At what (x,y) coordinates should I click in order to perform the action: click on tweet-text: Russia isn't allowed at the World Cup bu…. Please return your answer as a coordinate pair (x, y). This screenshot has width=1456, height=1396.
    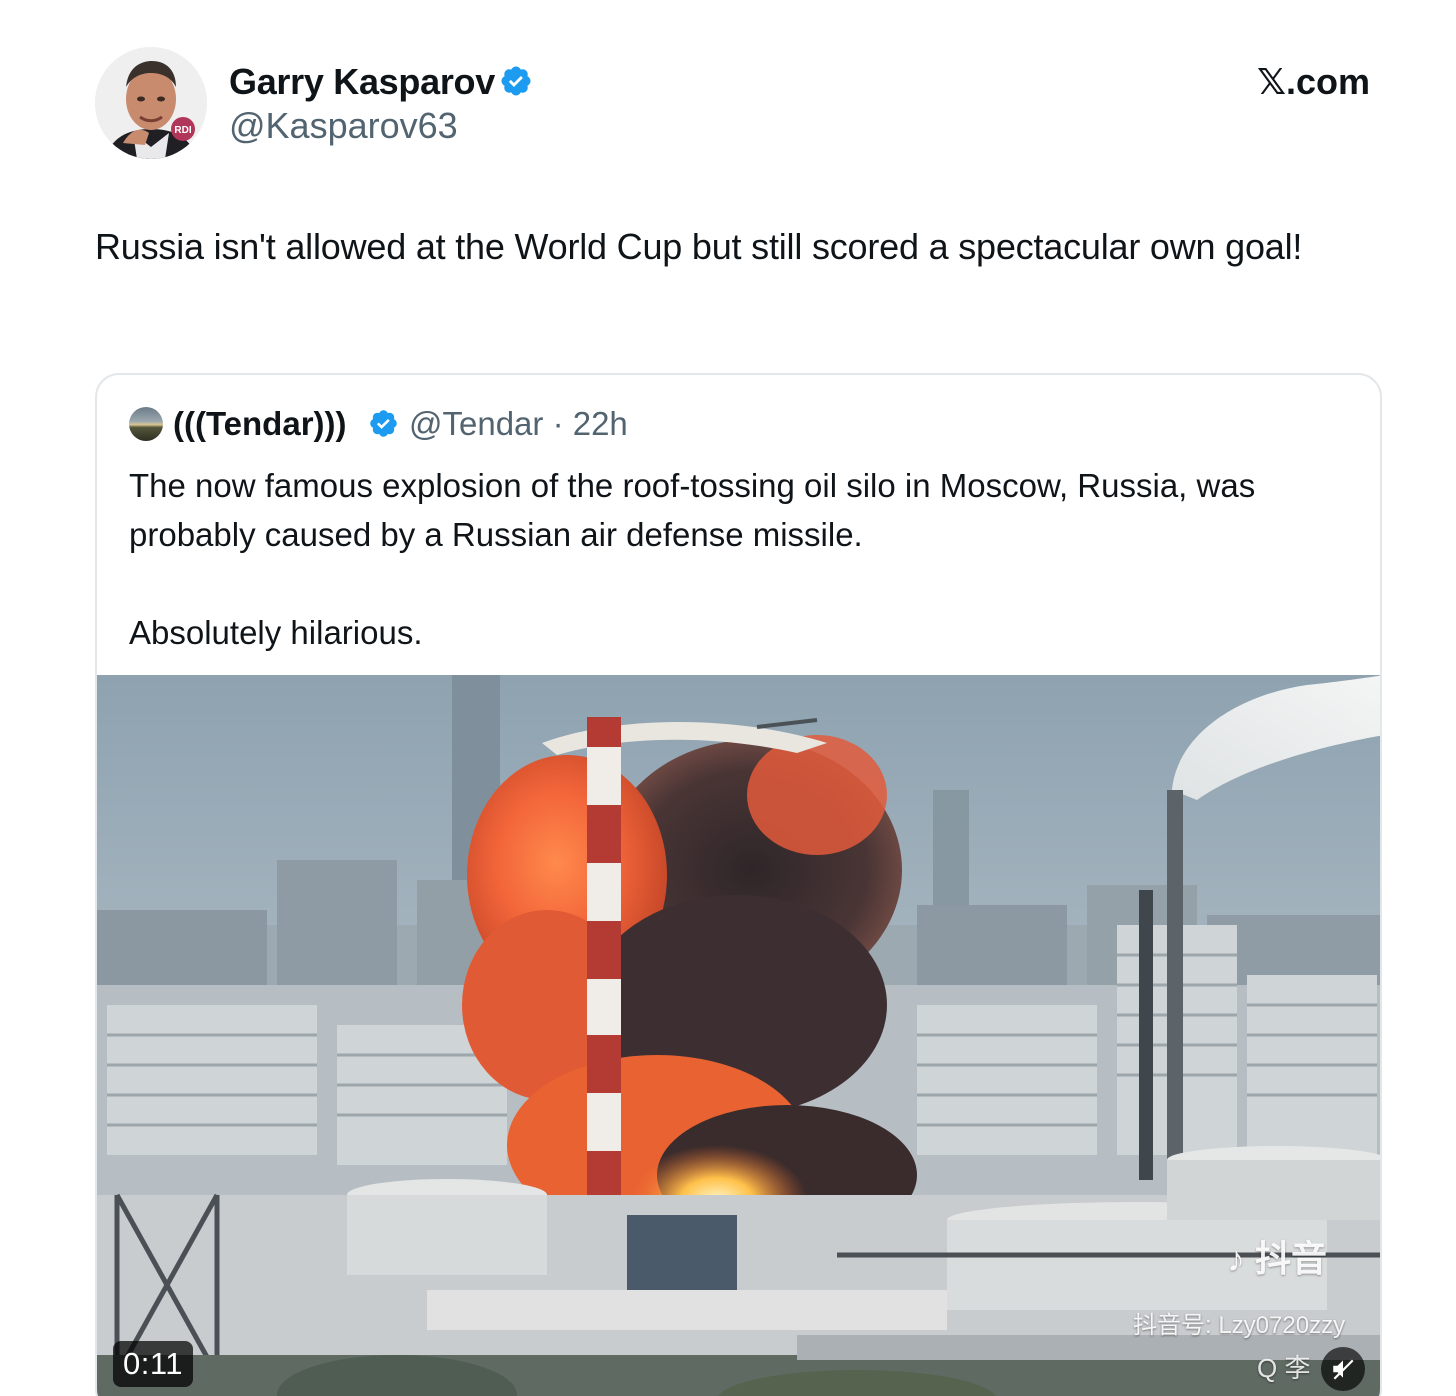
    Looking at the image, I should click on (699, 246).